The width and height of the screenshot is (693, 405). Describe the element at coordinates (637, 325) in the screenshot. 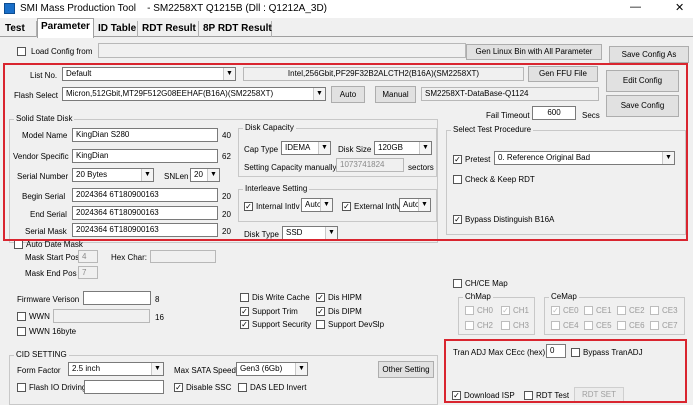

I see `ce6-label: CE6` at that location.